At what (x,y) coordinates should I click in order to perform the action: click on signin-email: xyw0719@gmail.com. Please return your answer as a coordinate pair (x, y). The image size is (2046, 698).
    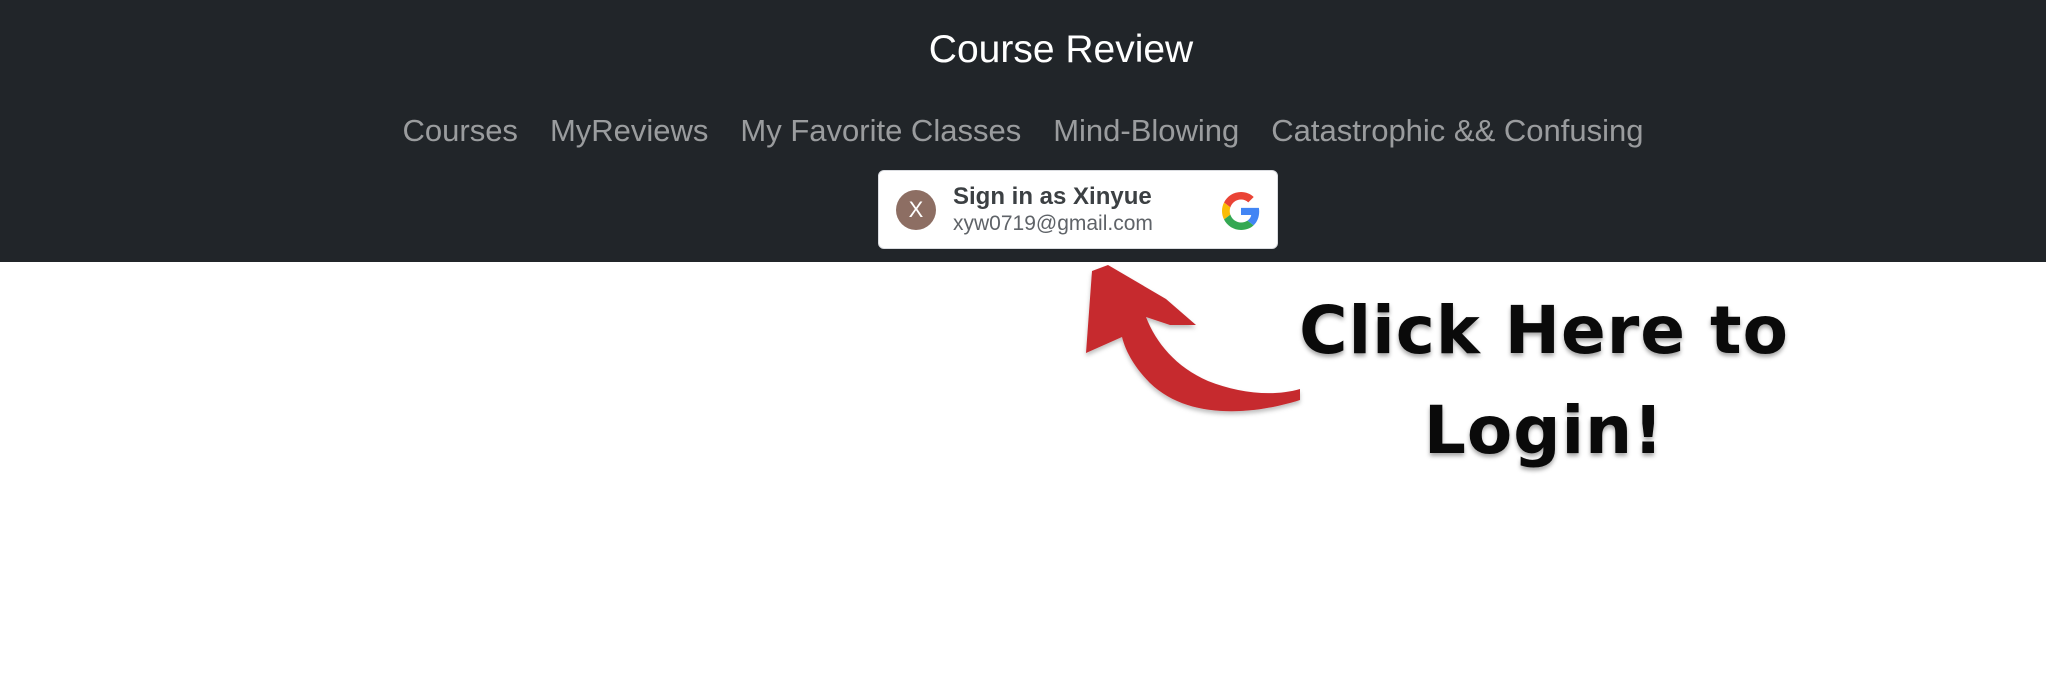
    Looking at the image, I should click on (1053, 223).